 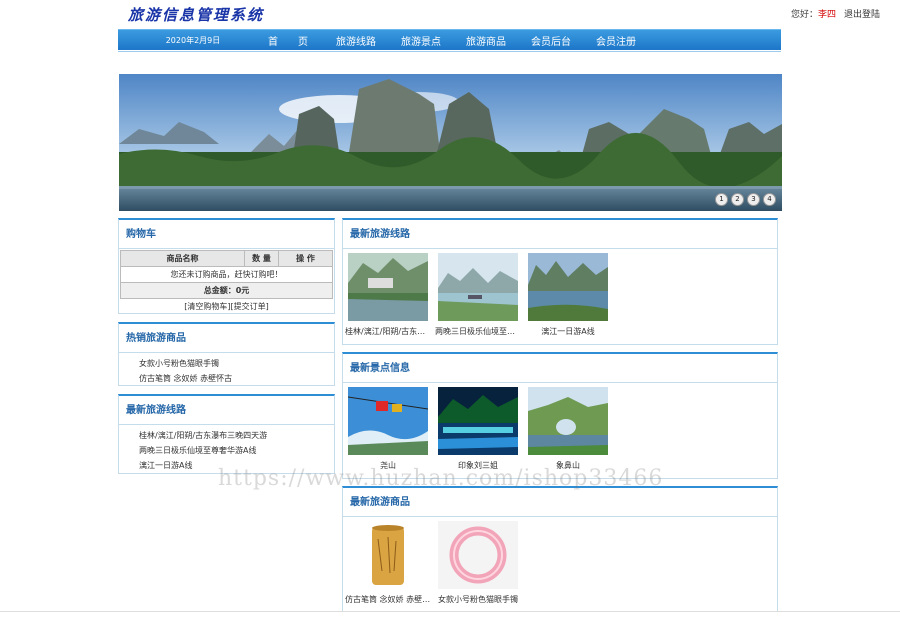 What do you see at coordinates (449, 51) in the screenshot?
I see `nav-divider` at bounding box center [449, 51].